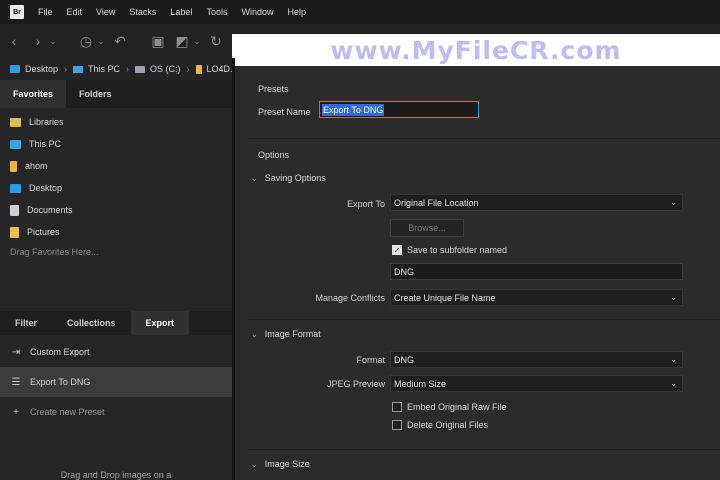 The image size is (720, 480). What do you see at coordinates (116, 188) in the screenshot?
I see `favorite-desktop: Desktop` at bounding box center [116, 188].